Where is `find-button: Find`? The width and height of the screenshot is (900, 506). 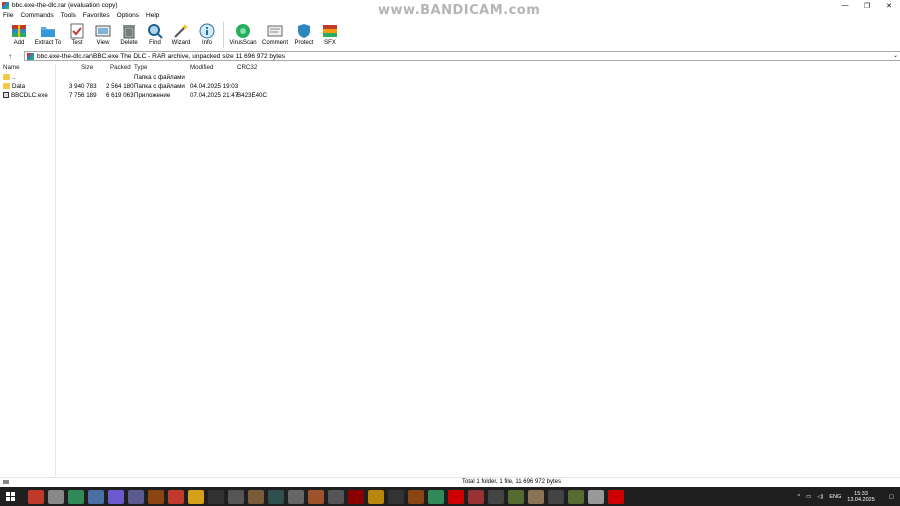 find-button: Find is located at coordinates (155, 35).